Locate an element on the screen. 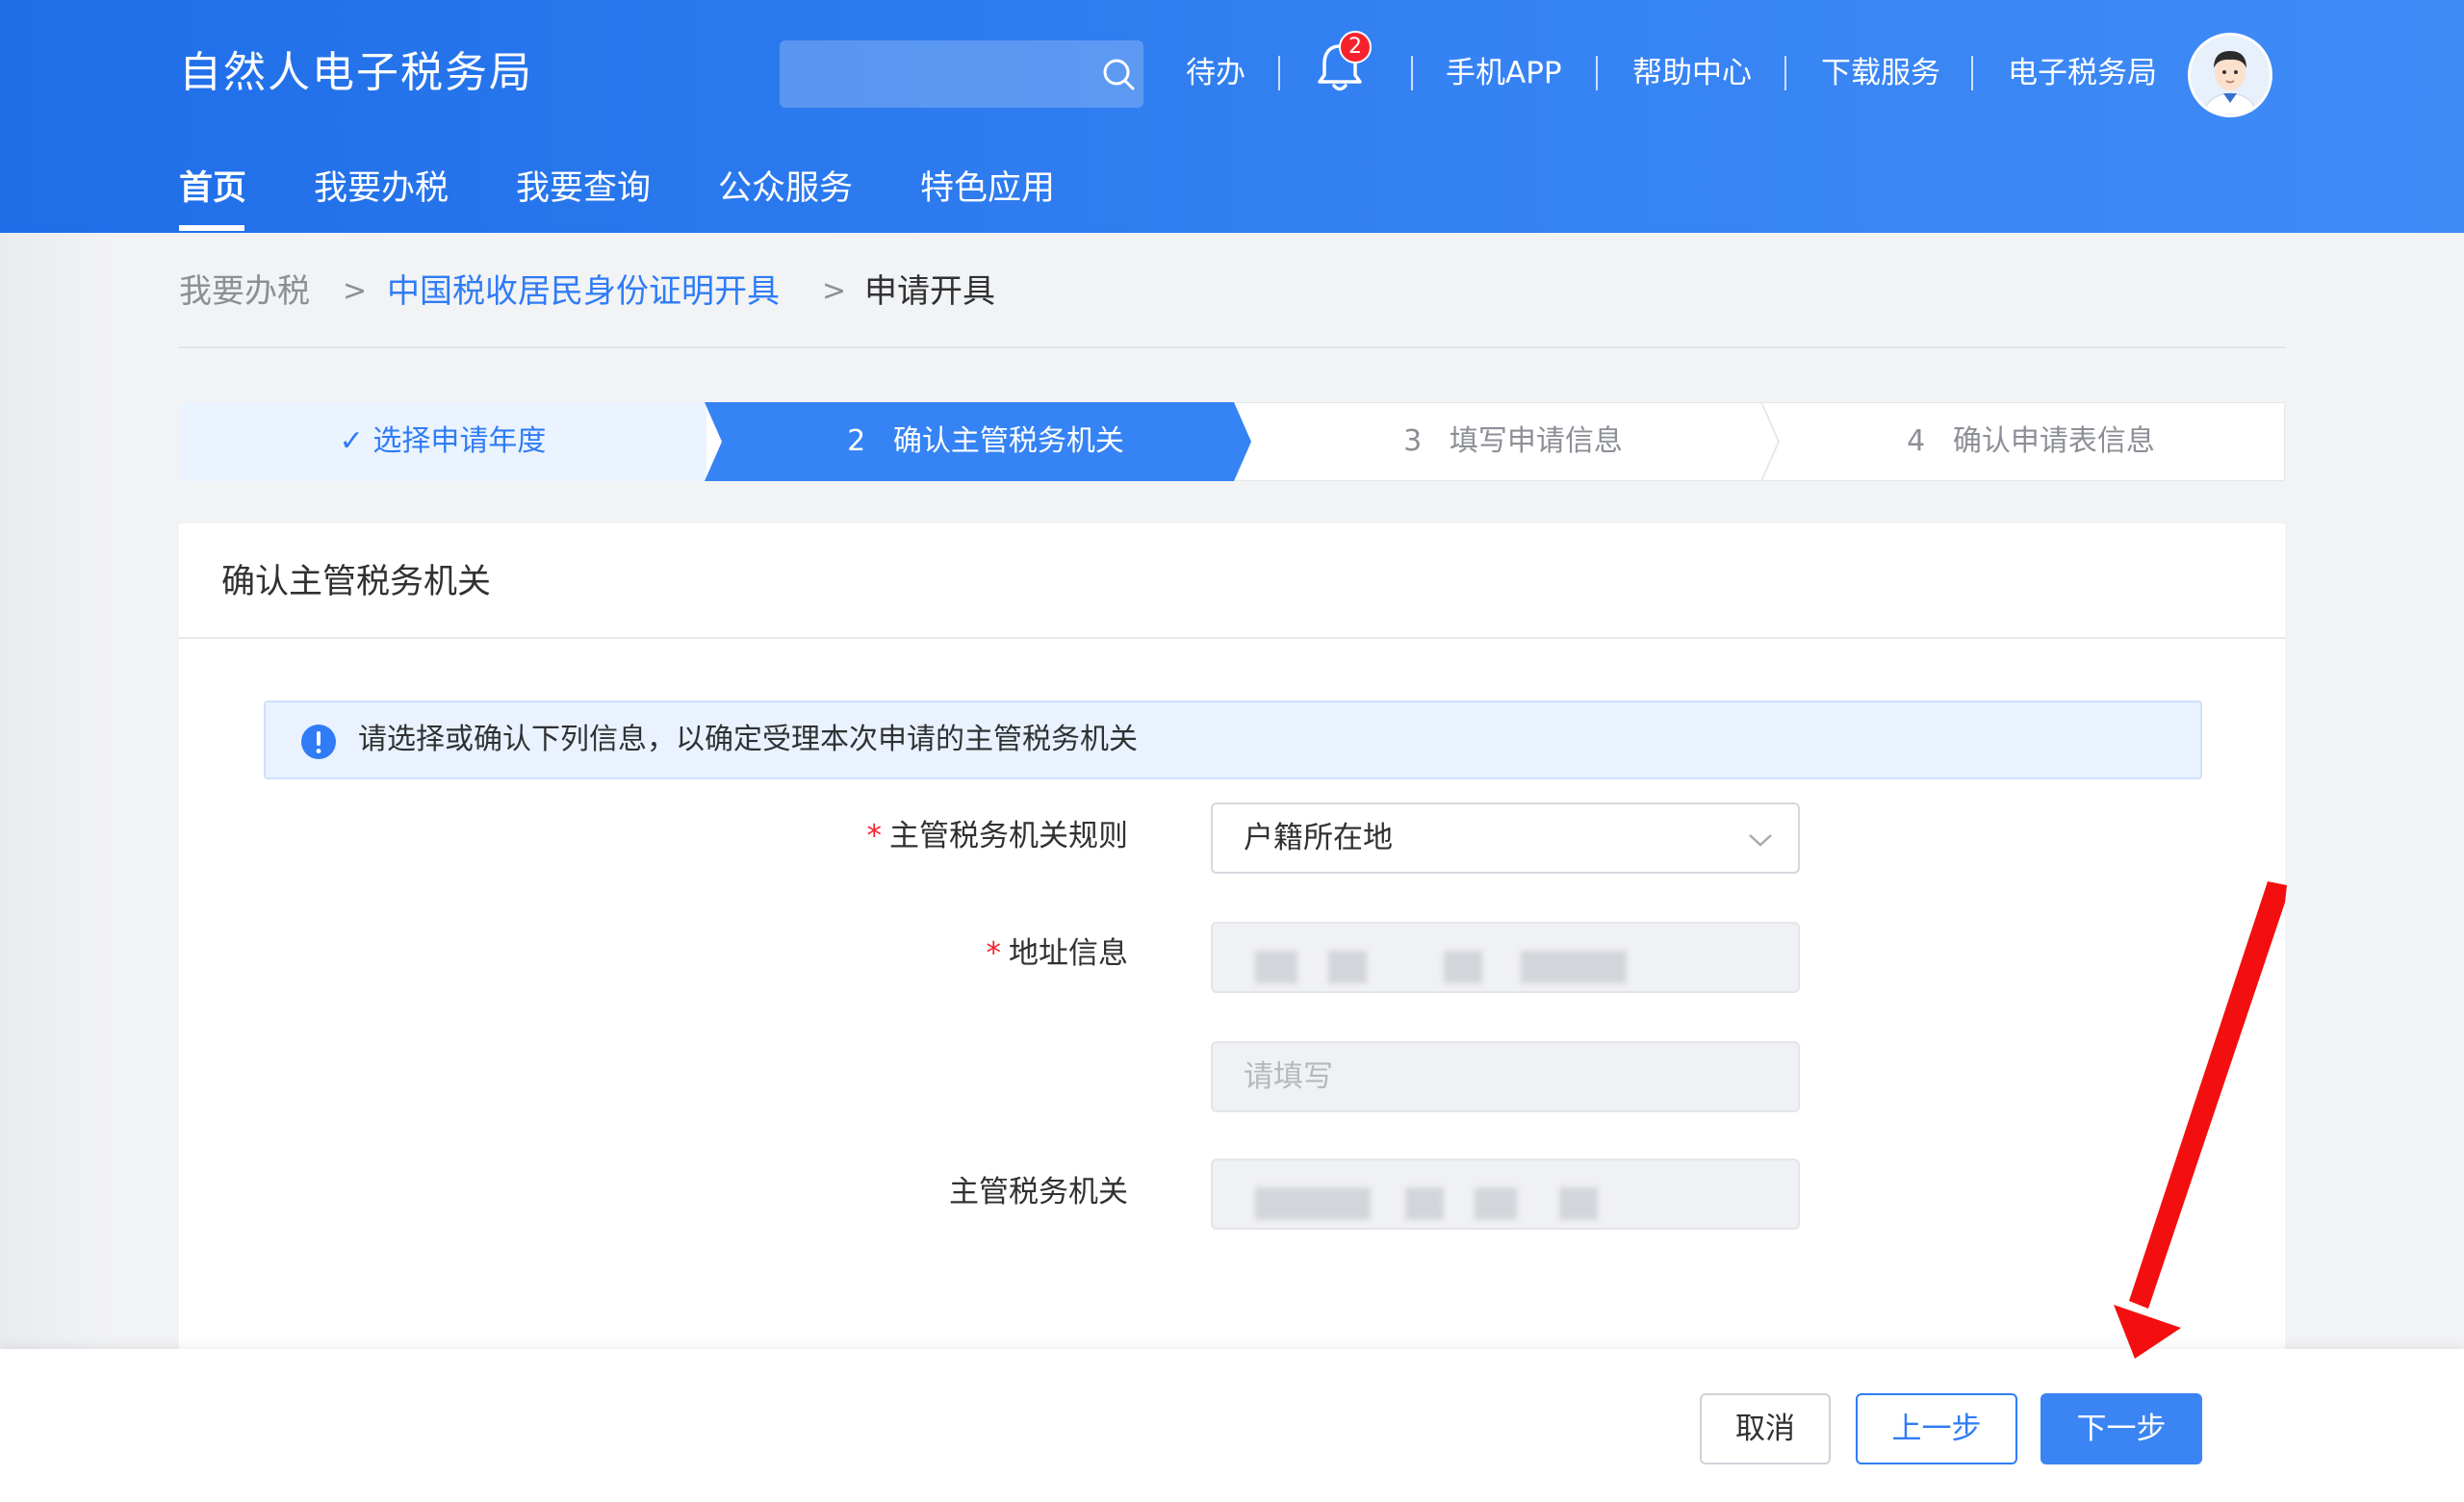 The width and height of the screenshot is (2464, 1502). step-3-number: 3 is located at coordinates (1413, 441).